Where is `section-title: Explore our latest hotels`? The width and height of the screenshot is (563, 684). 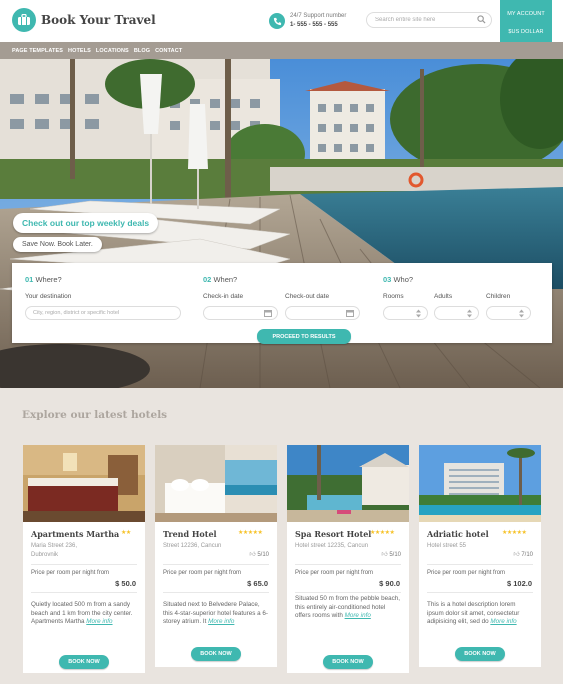
section-title: Explore our latest hotels is located at coordinates (95, 415).